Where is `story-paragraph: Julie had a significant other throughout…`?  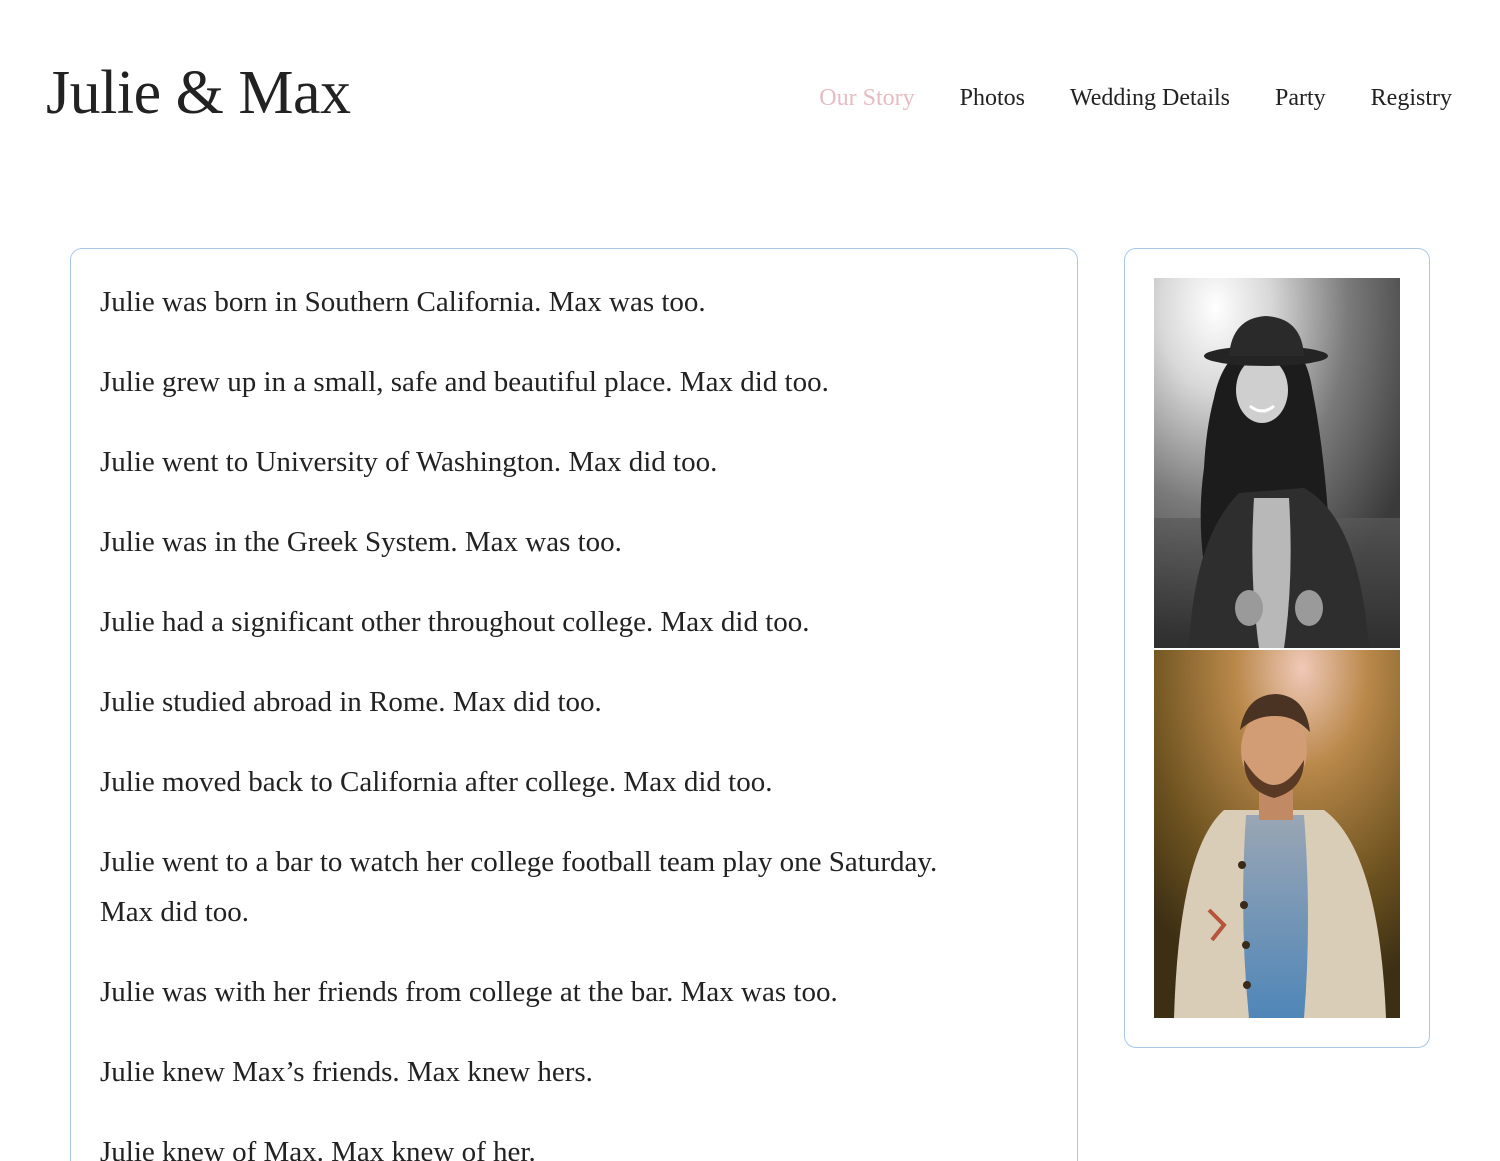
story-paragraph: Julie had a significant other throughout… is located at coordinates (455, 622).